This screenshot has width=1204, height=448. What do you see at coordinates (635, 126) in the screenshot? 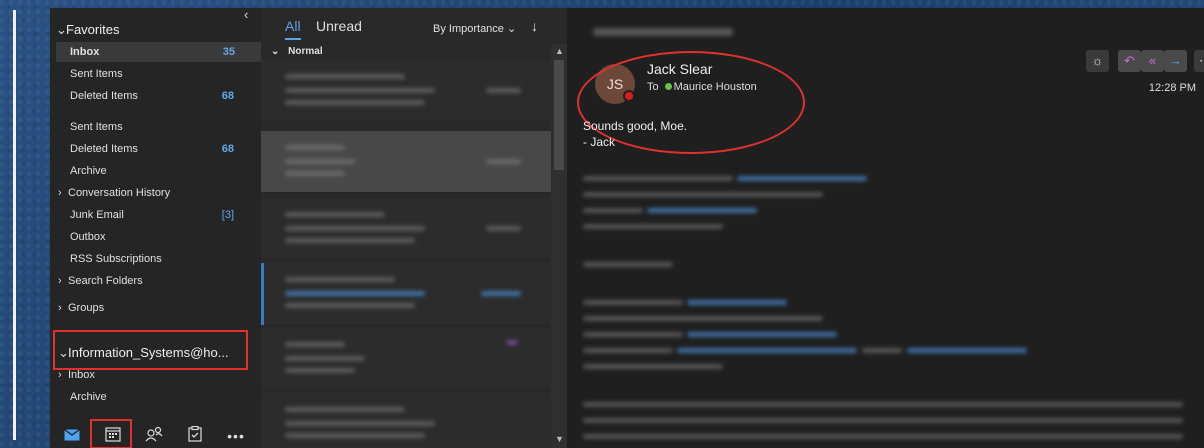
I see `body-text: Sounds good, Moe.` at bounding box center [635, 126].